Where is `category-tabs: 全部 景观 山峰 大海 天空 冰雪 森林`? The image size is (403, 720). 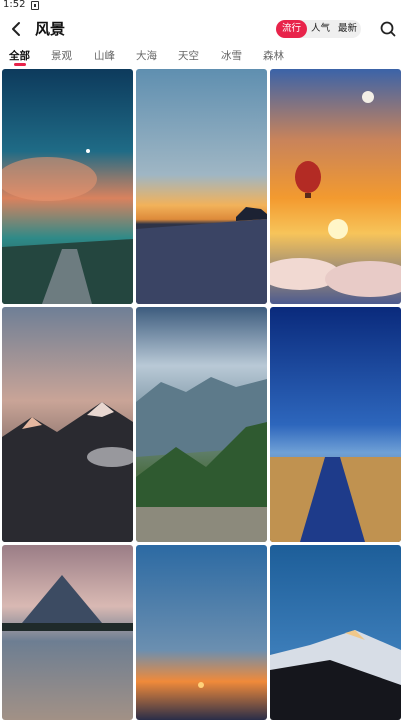
category-tabs: 全部 景观 山峰 大海 天空 冰雪 森林 is located at coordinates (201, 57).